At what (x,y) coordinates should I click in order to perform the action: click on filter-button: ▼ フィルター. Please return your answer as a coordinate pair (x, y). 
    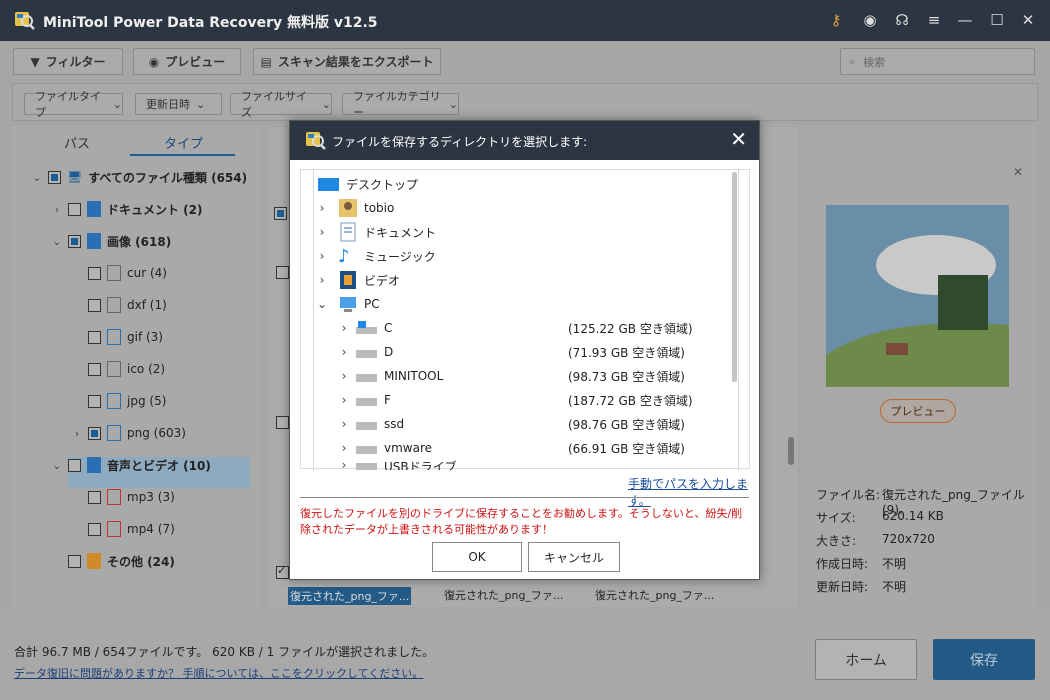
    Looking at the image, I should click on (68, 61).